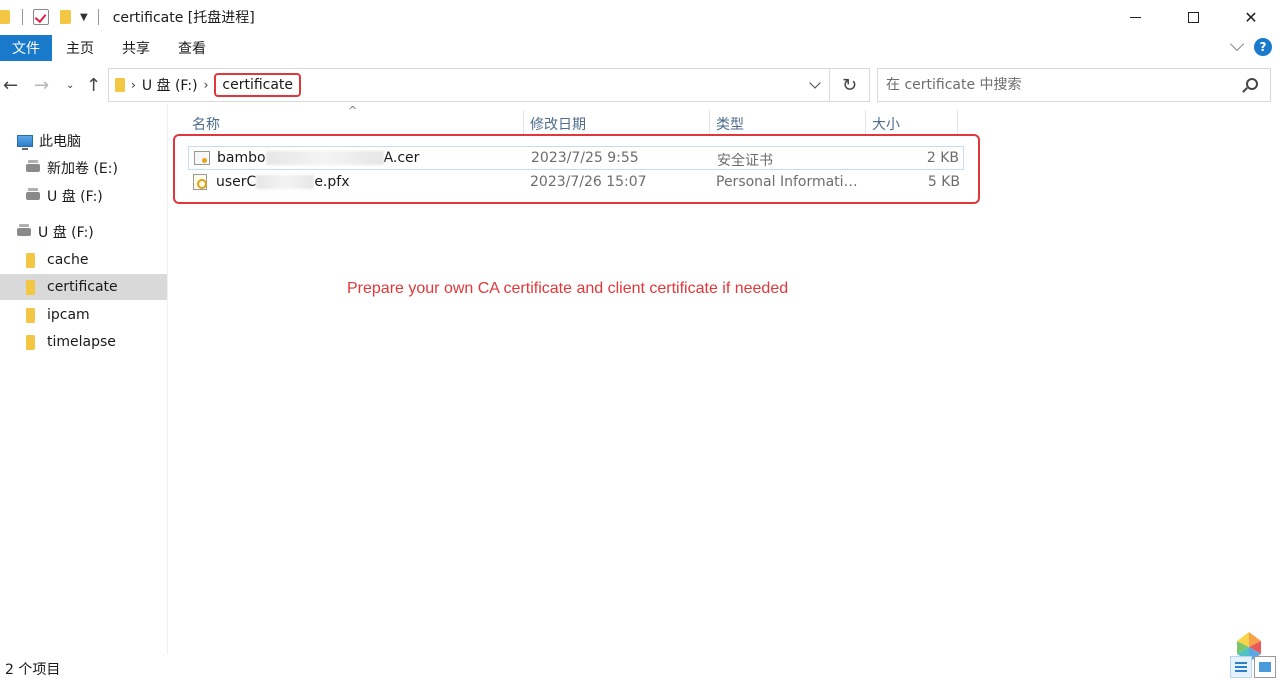 The image size is (1280, 683). What do you see at coordinates (1252, 84) in the screenshot?
I see `search-icon` at bounding box center [1252, 84].